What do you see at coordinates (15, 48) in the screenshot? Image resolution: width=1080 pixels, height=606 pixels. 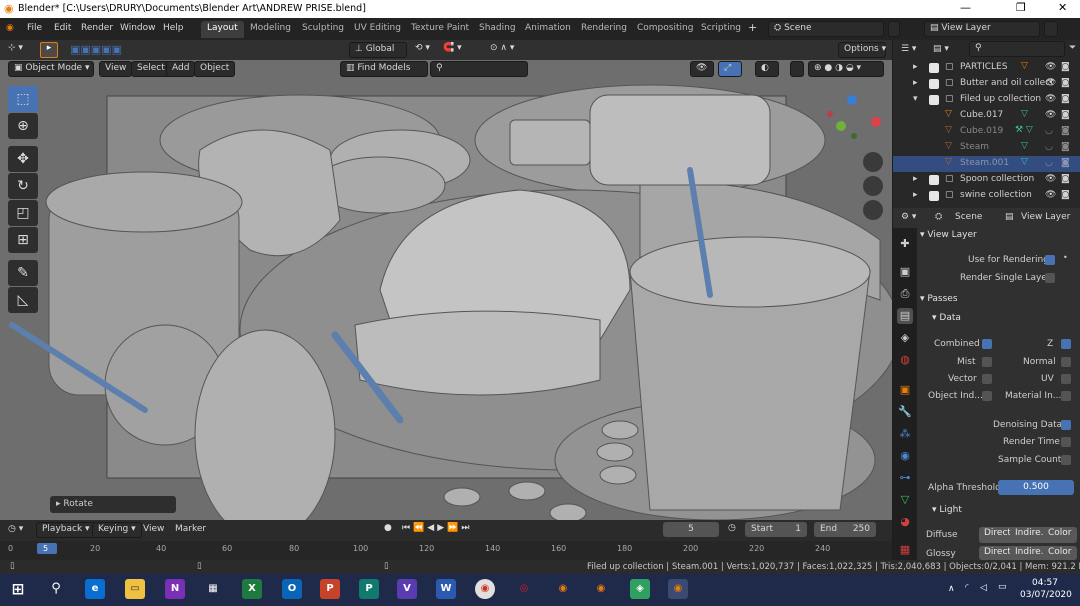 I see `editor-type-icon: ⊹ ▾` at bounding box center [15, 48].